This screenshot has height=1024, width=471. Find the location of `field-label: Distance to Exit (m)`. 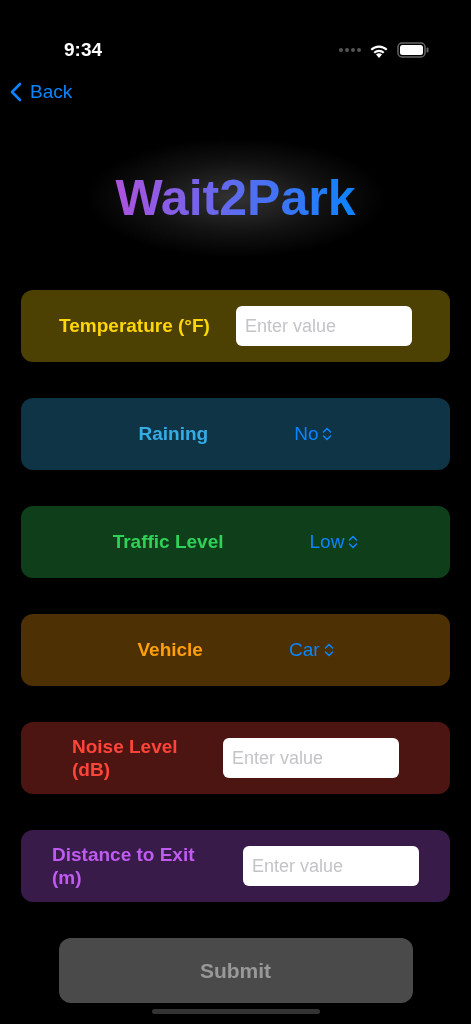

field-label: Distance to Exit (m) is located at coordinates (124, 866).